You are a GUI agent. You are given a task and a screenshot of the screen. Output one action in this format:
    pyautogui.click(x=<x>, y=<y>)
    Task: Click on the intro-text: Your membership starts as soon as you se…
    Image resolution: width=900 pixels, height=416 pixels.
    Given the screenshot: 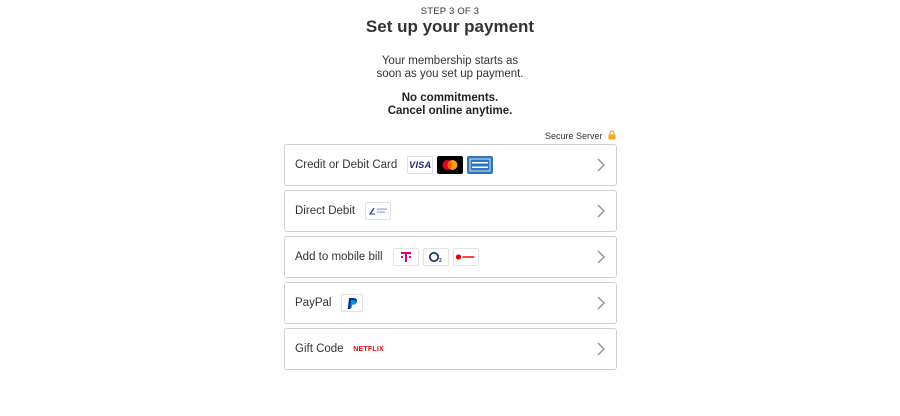 What is the action you would take?
    pyautogui.click(x=450, y=68)
    